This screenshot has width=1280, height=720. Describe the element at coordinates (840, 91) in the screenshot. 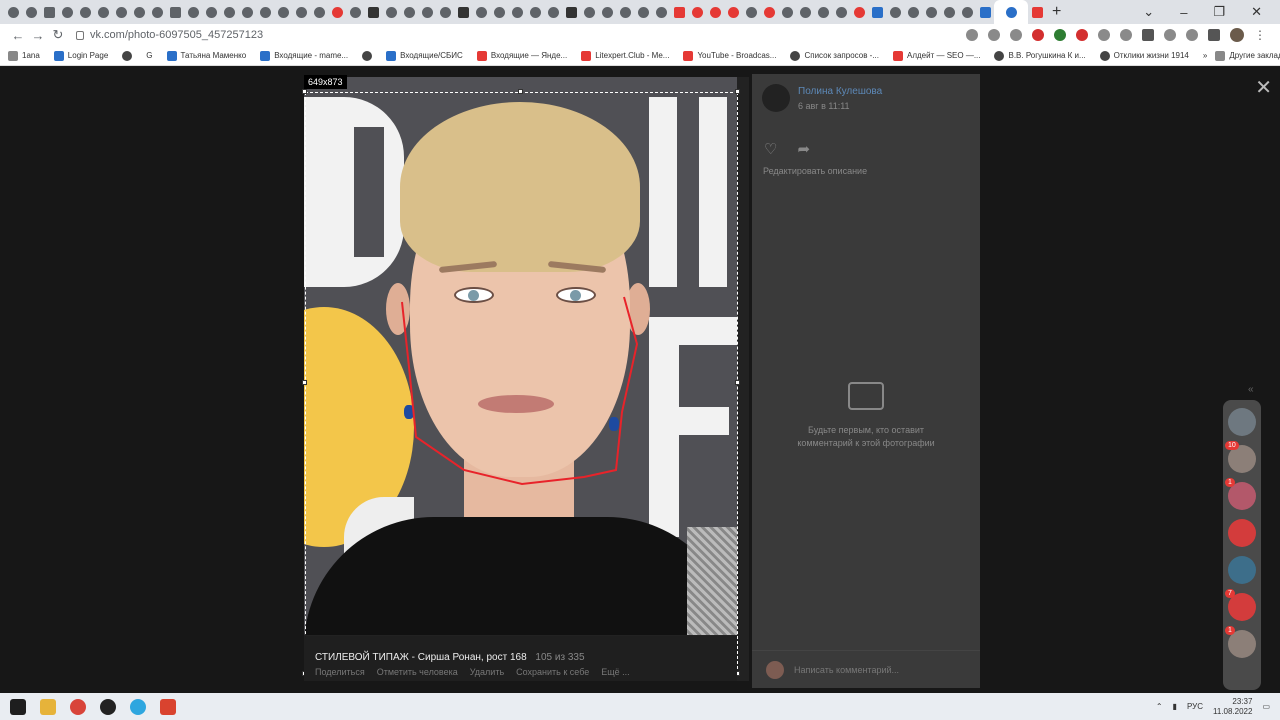

I see `author-name: Полина Кулешова` at that location.